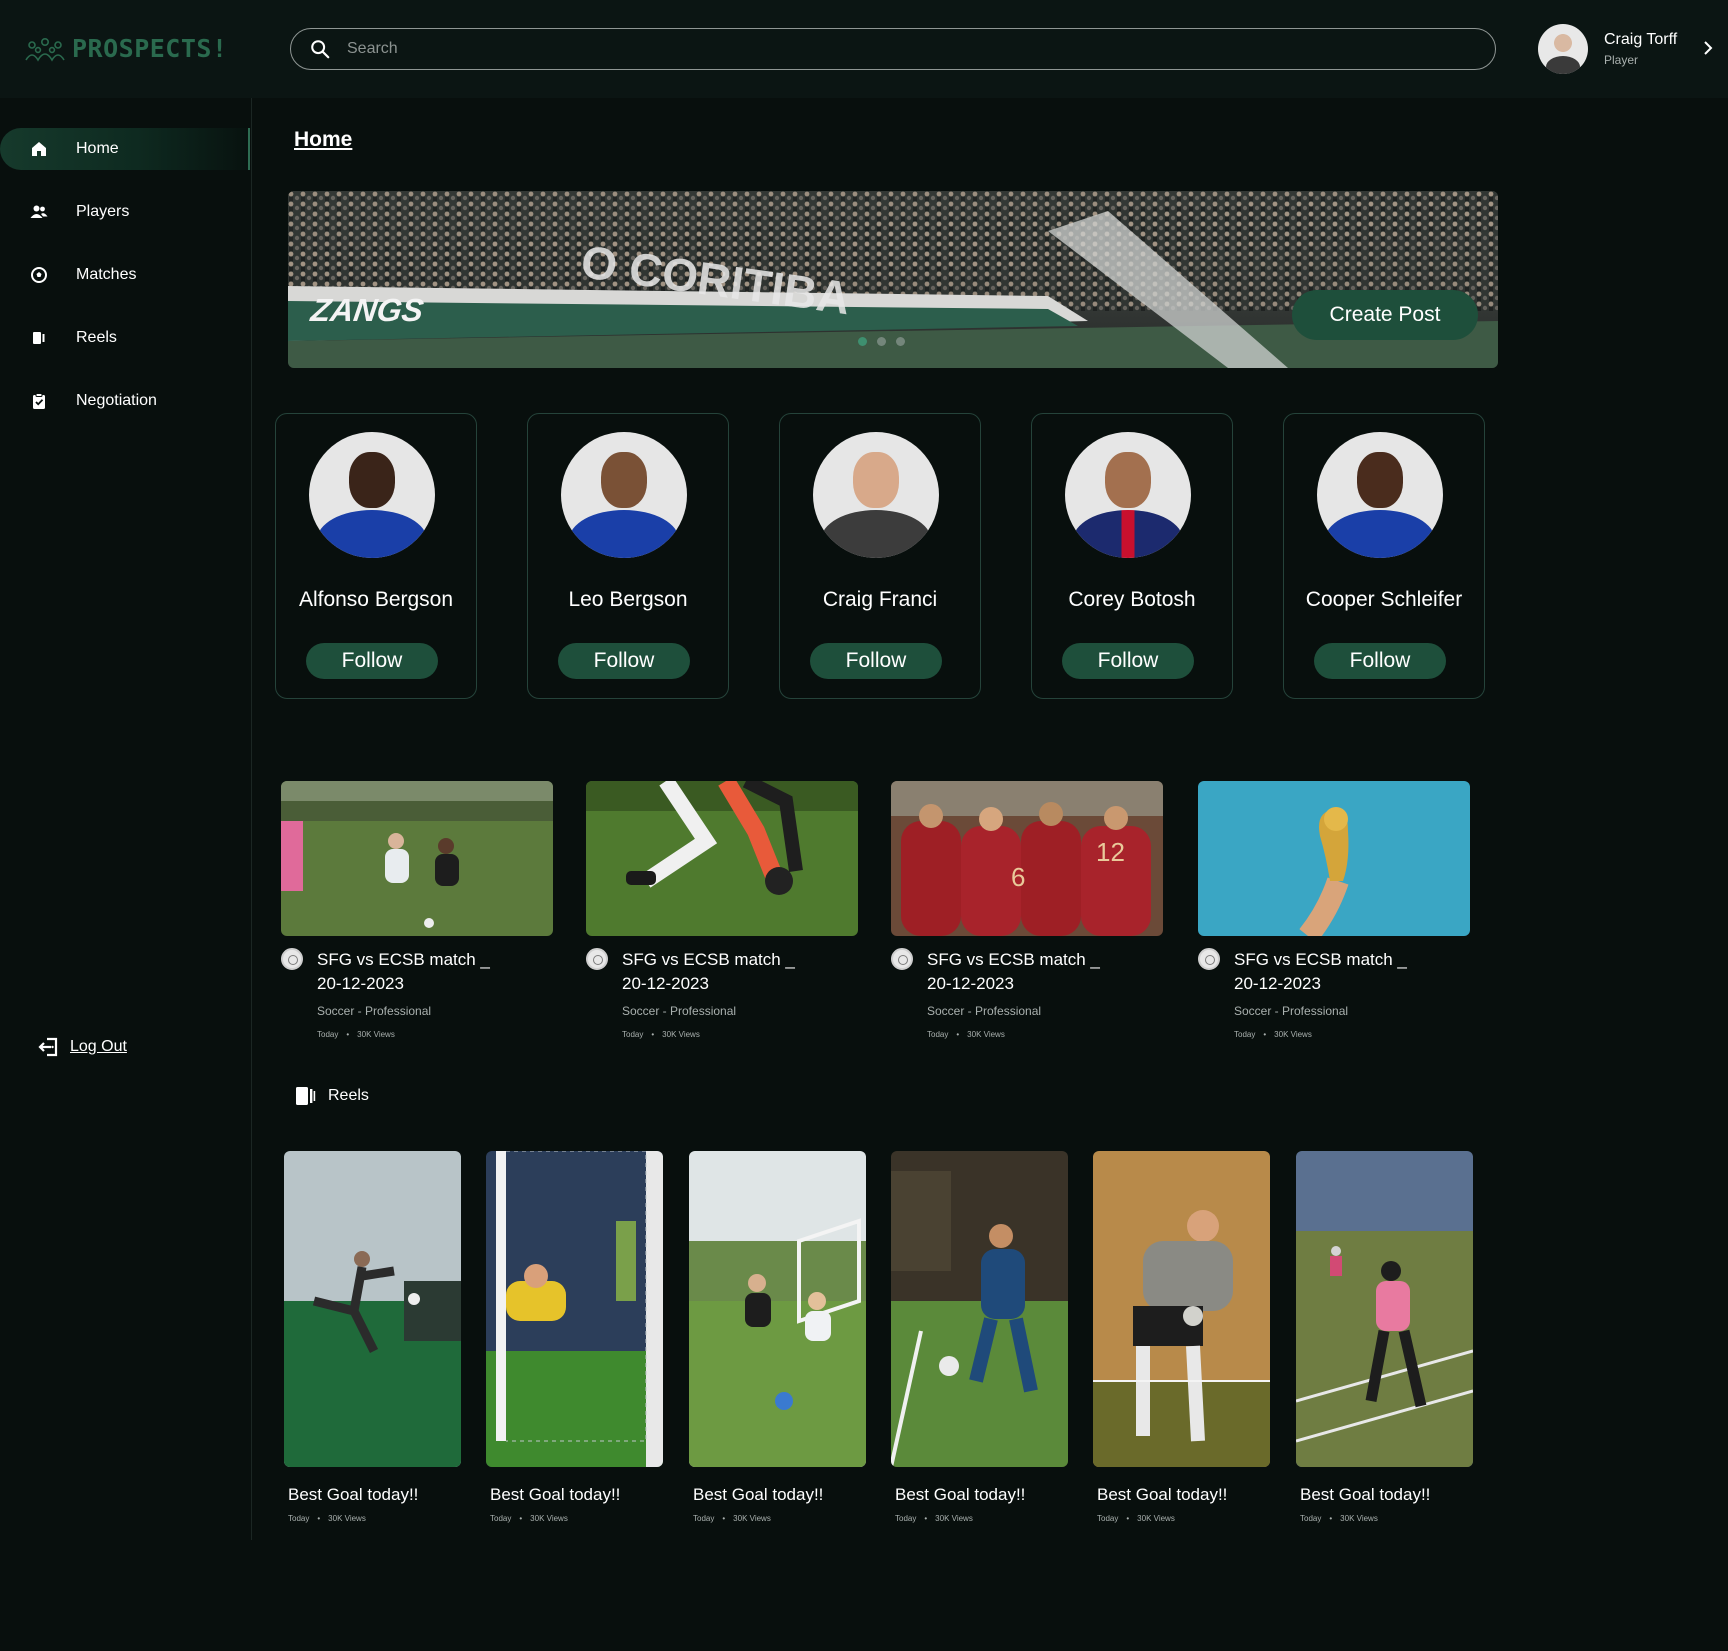 This screenshot has width=1728, height=1651. I want to click on club-badge-icon, so click(292, 959).